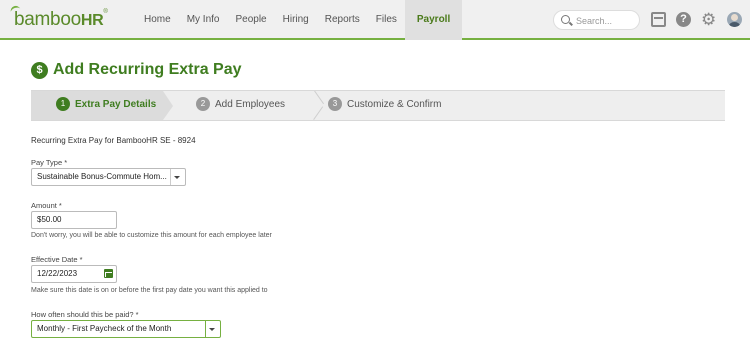  I want to click on pay-type-dropdown-toggle, so click(177, 177).